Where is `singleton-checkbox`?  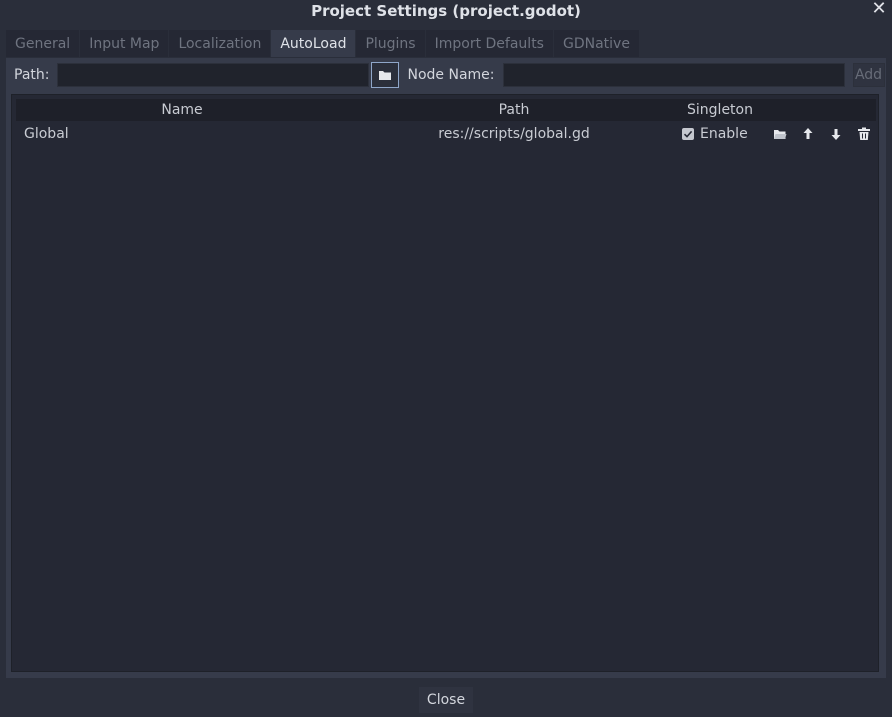 singleton-checkbox is located at coordinates (688, 134).